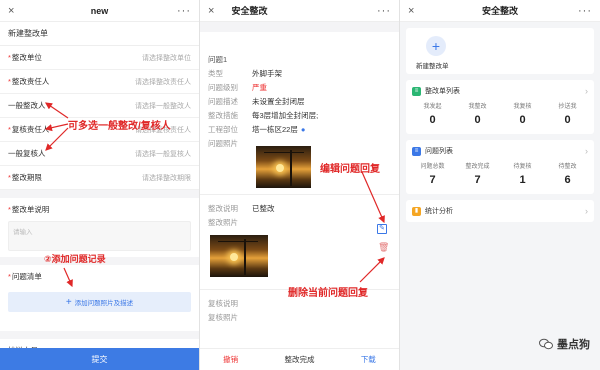 The width and height of the screenshot is (600, 370). Describe the element at coordinates (433, 113) in the screenshot. I see `stat-initiated: 我发起 0` at that location.